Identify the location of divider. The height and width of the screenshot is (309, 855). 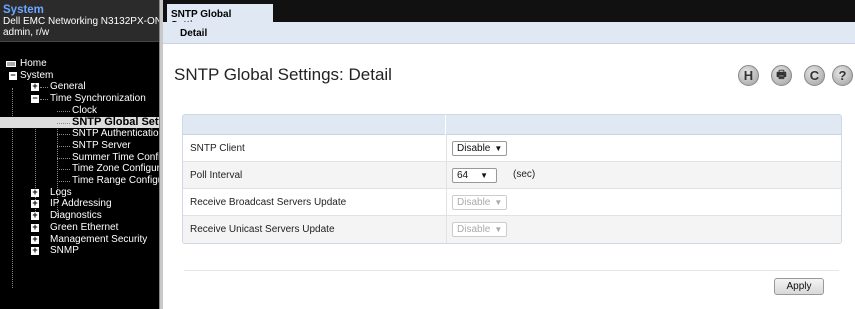
(511, 270).